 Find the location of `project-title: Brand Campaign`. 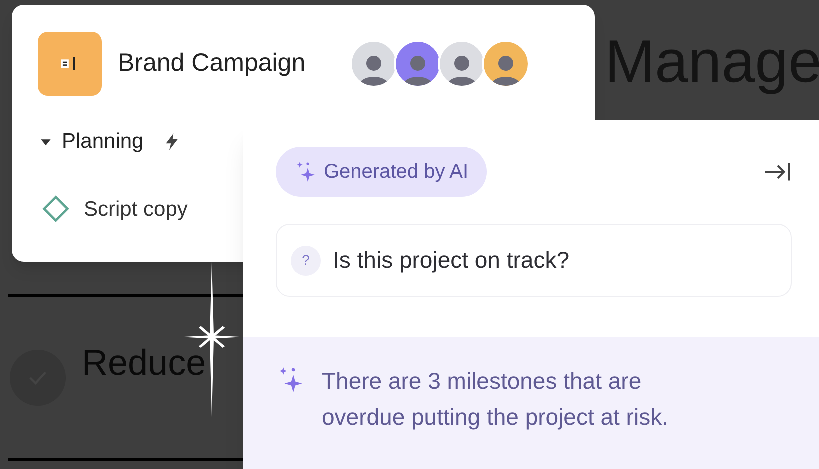

project-title: Brand Campaign is located at coordinates (212, 64).